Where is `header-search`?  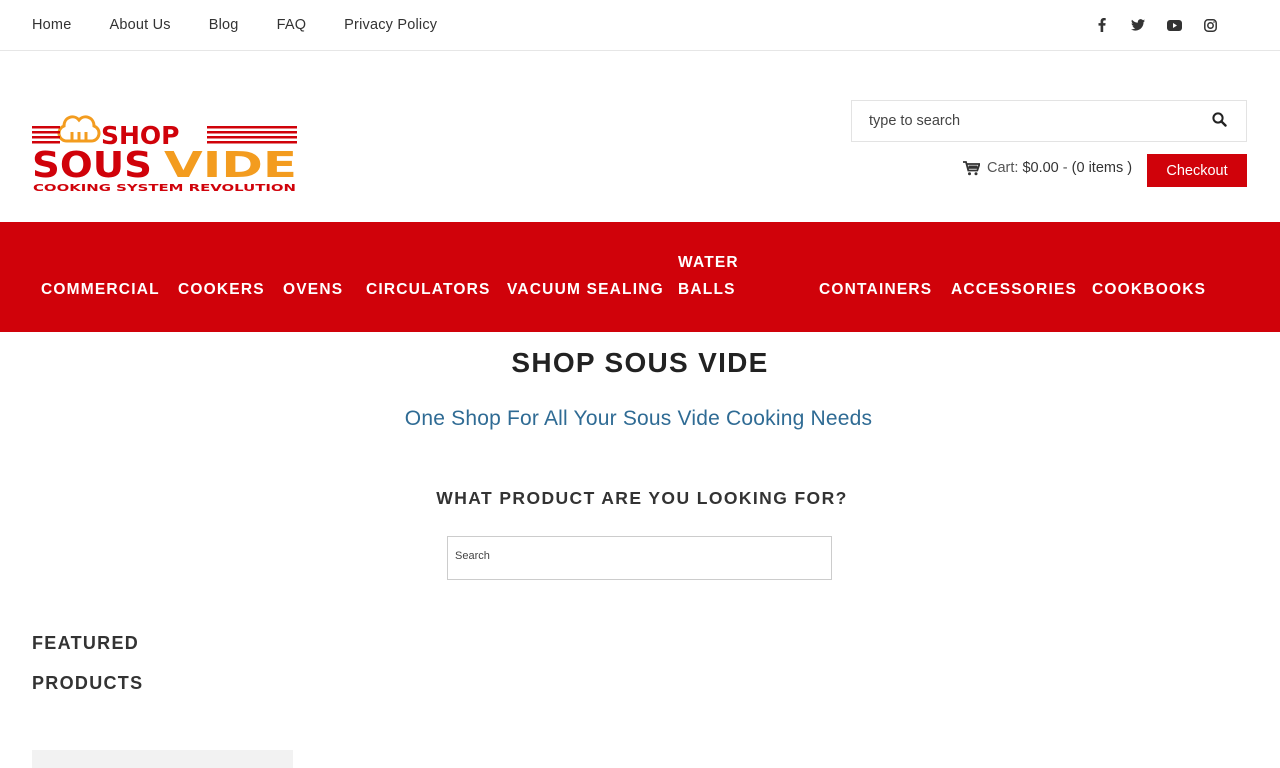 header-search is located at coordinates (1049, 121).